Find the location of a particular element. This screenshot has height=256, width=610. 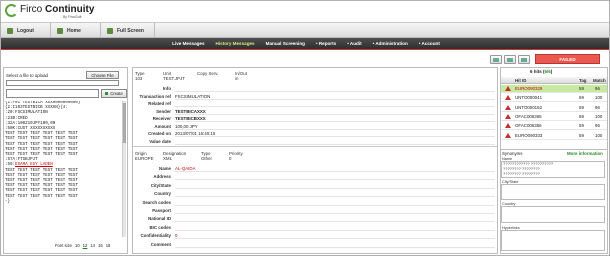

print-toolbar-icon is located at coordinates (524, 59).